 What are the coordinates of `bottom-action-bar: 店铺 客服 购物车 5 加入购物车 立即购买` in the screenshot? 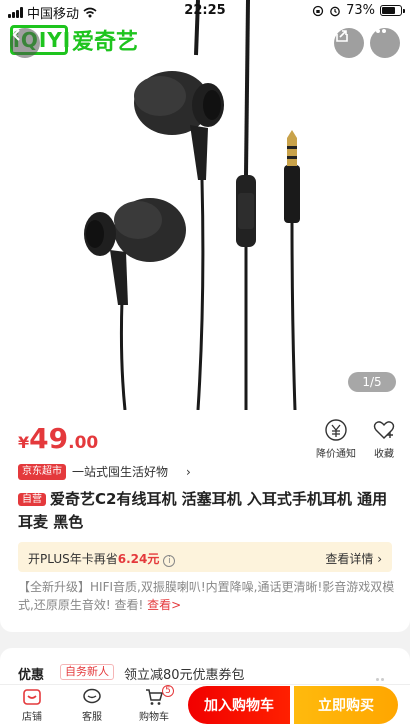 It's located at (205, 706).